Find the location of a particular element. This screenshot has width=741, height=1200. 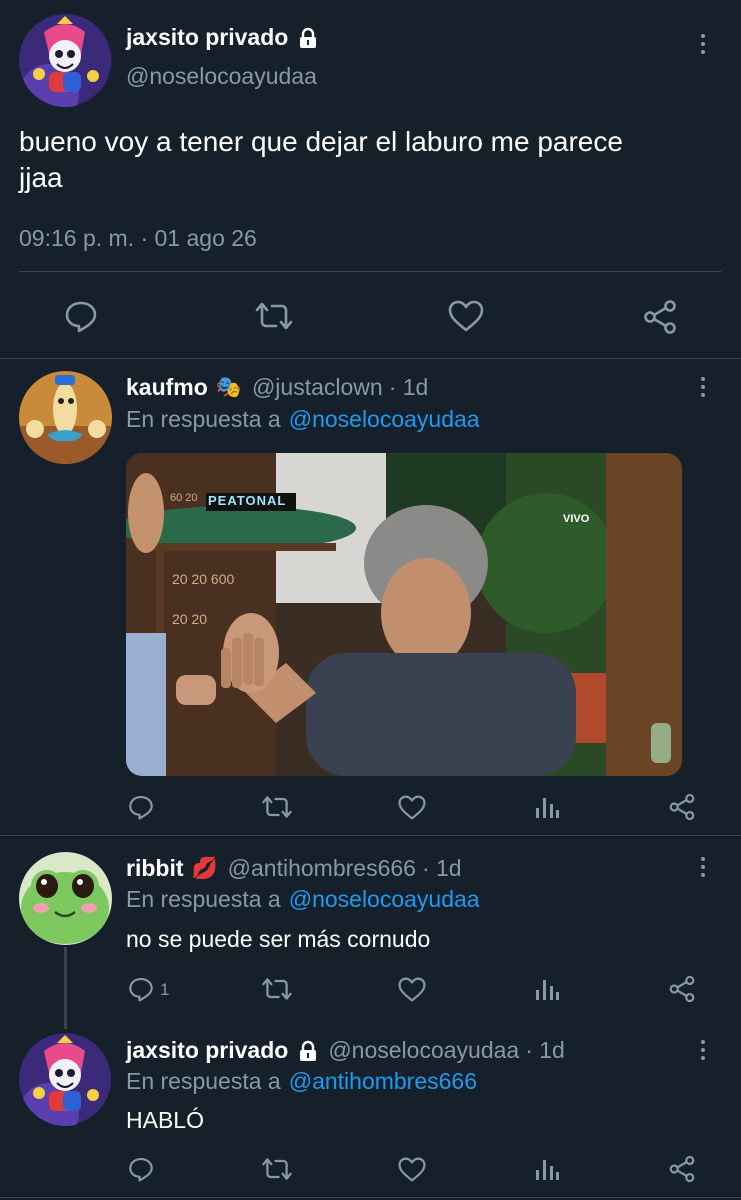

reply-to-link: @antihombres666 is located at coordinates (383, 1081).